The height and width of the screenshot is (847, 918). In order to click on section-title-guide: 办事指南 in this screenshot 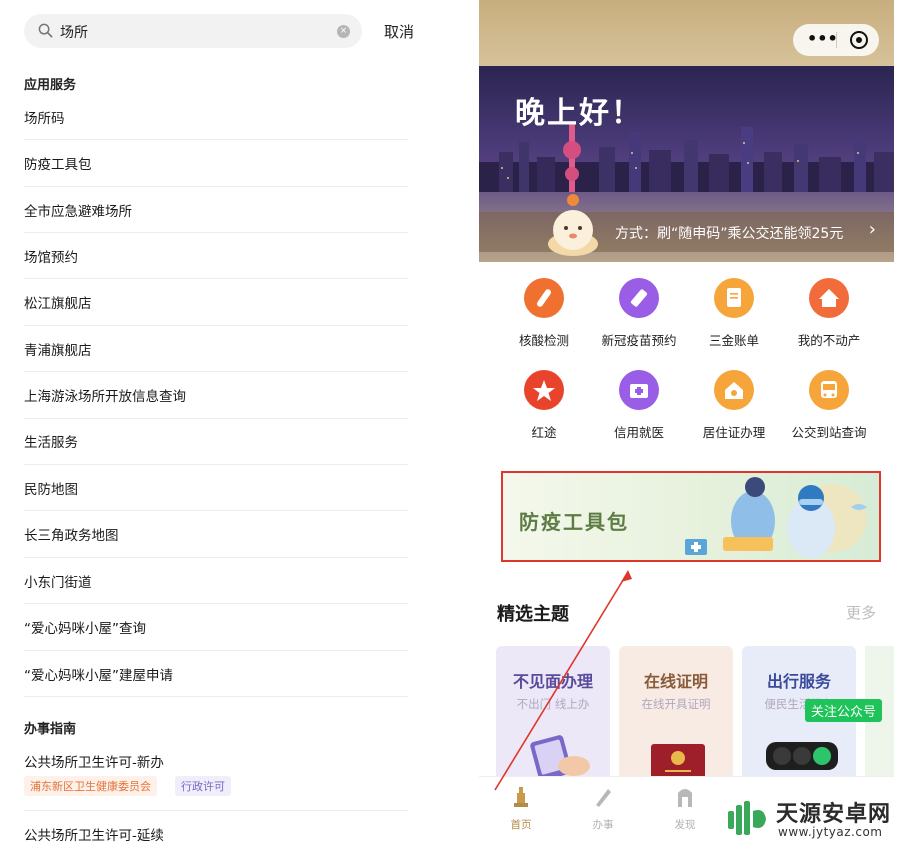, I will do `click(50, 729)`.